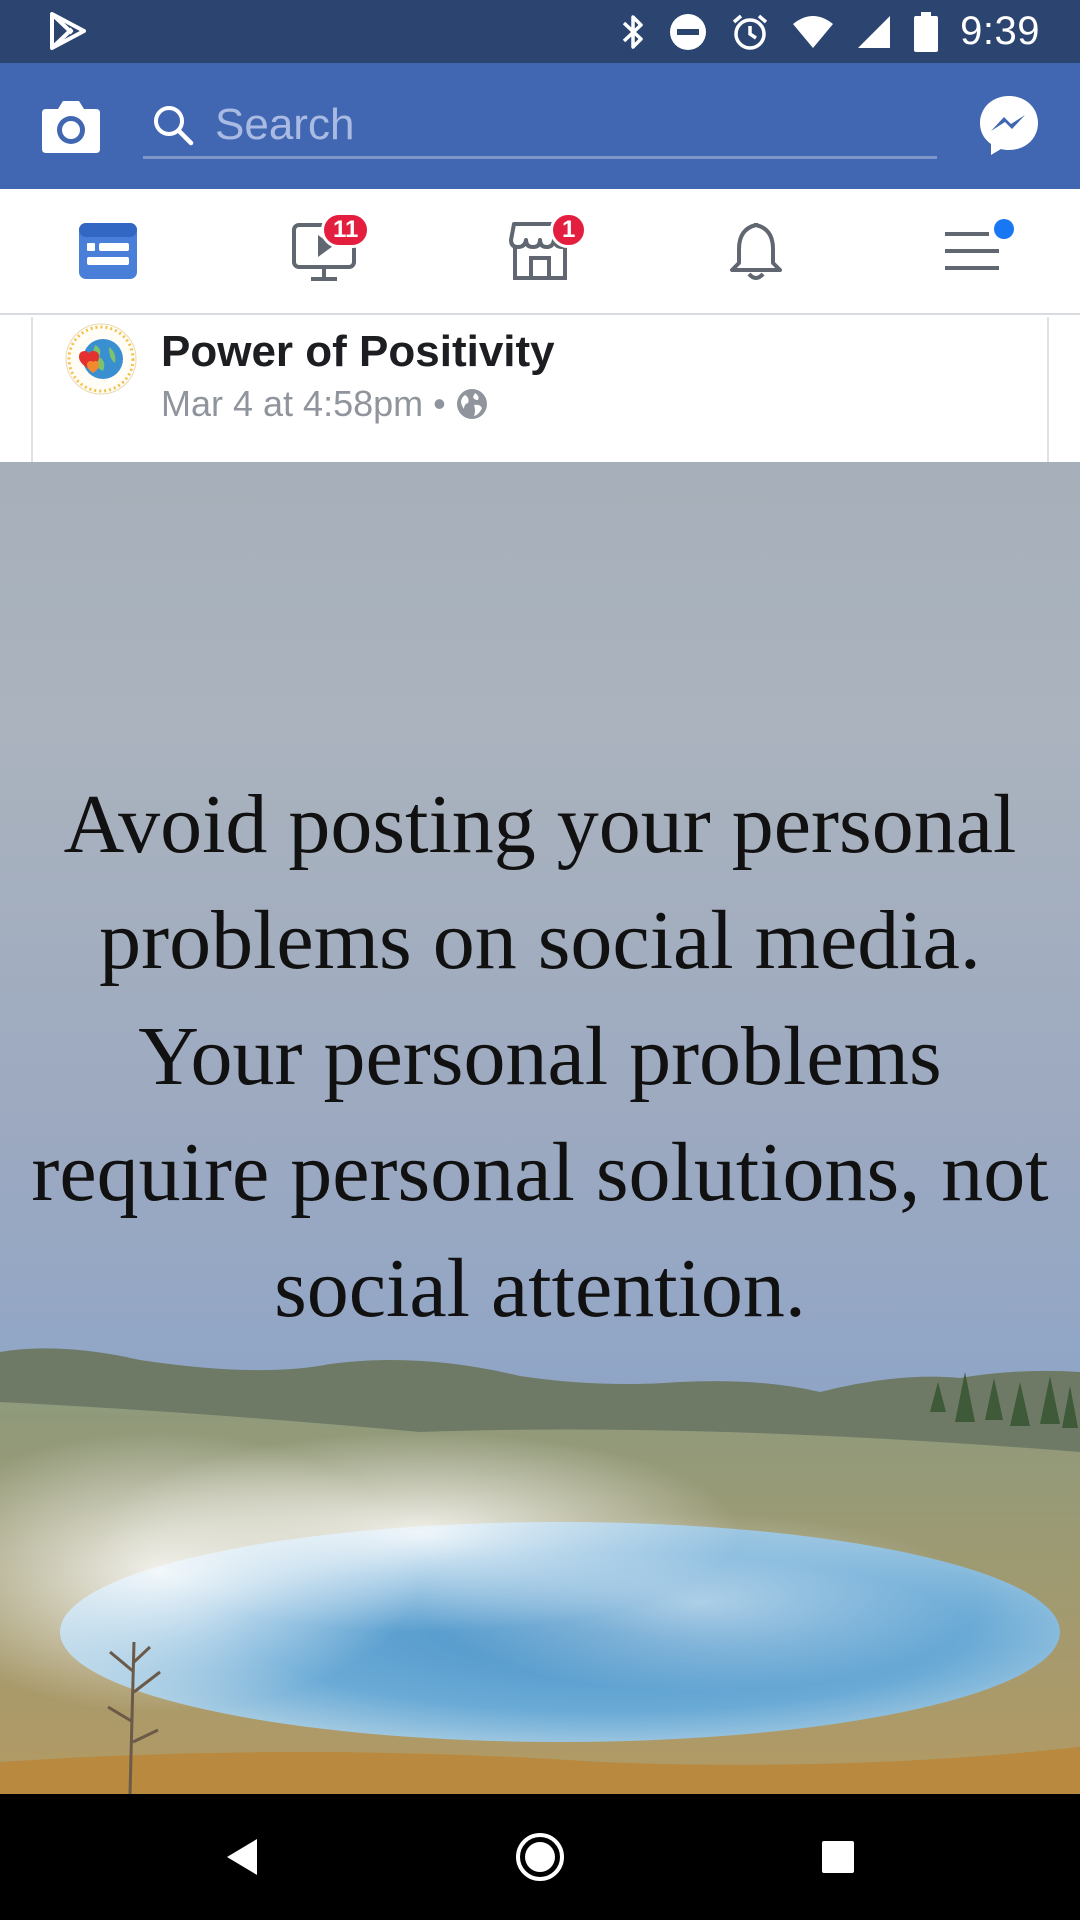  I want to click on tab-bar: 11 1, so click(540, 252).